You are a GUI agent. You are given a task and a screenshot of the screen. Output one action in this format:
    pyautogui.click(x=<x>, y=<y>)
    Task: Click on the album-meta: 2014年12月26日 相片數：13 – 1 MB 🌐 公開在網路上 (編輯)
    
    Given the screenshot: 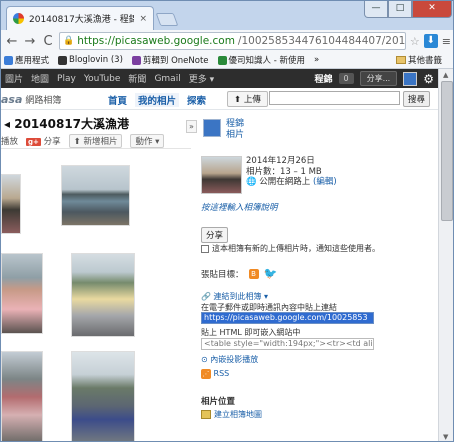 What is the action you would take?
    pyautogui.click(x=291, y=172)
    